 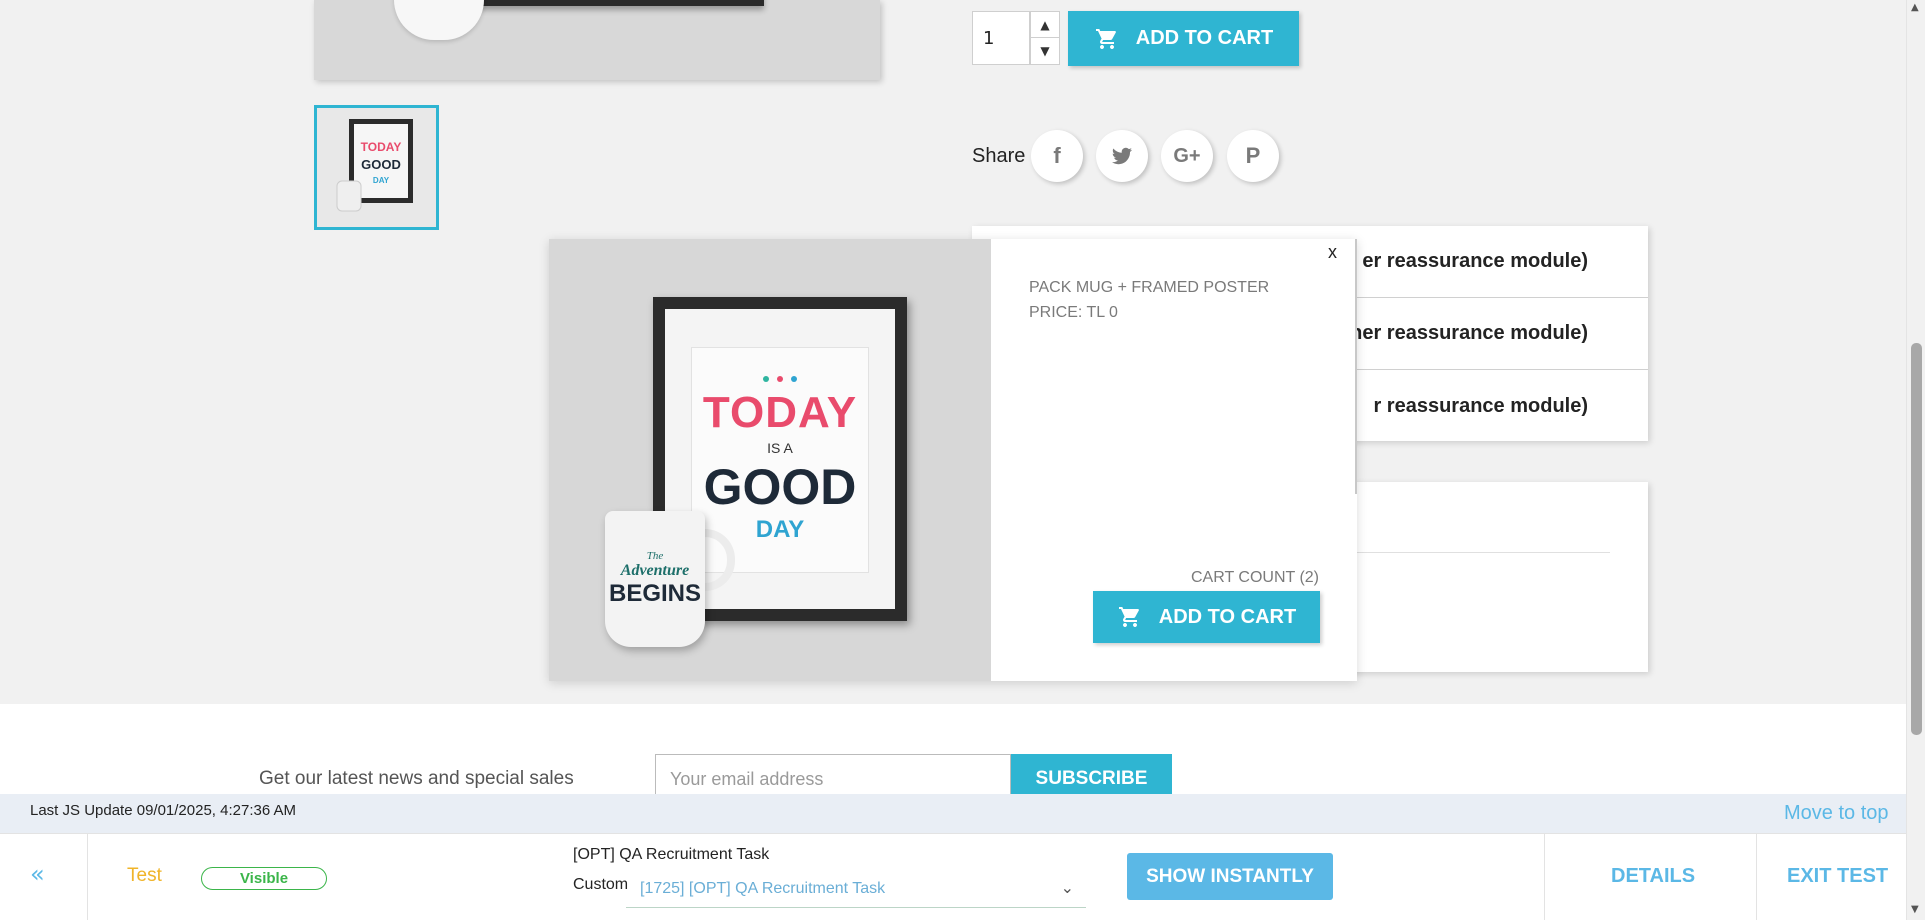 What do you see at coordinates (601, 884) in the screenshot?
I see `custom-label: Custom` at bounding box center [601, 884].